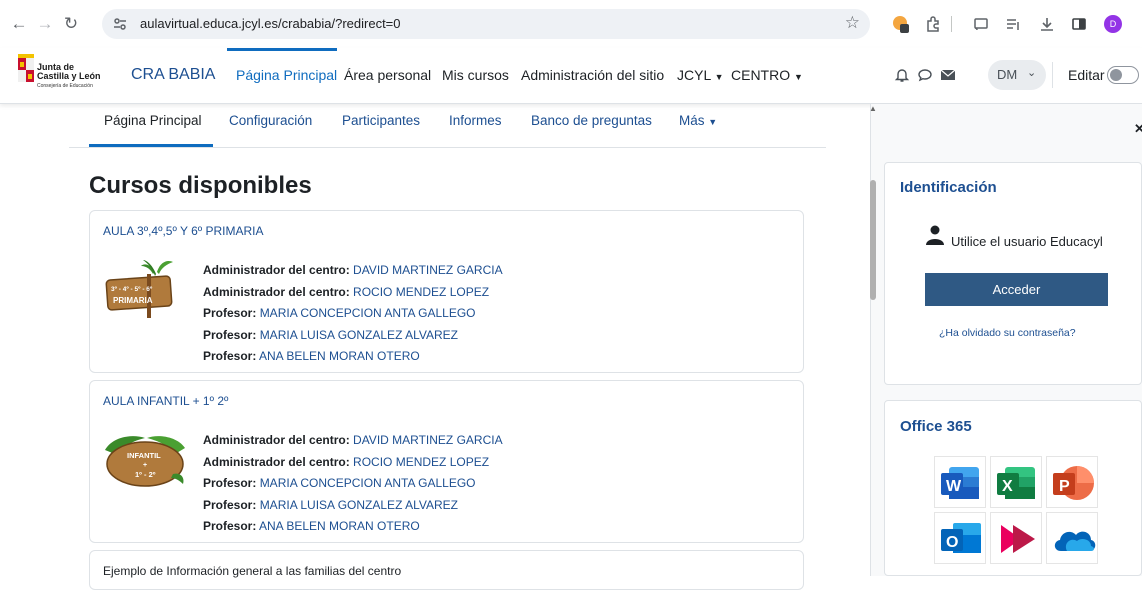 Image resolution: width=1142 pixels, height=590 pixels. Describe the element at coordinates (948, 187) in the screenshot. I see `login-block-title: Identificación` at that location.